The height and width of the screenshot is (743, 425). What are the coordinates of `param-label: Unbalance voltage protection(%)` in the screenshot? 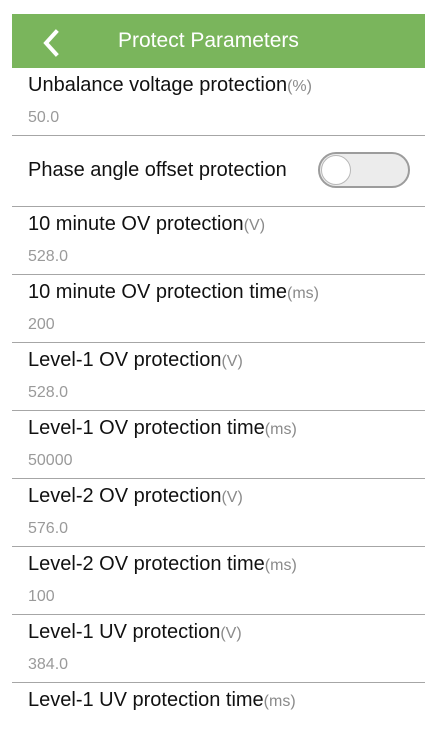 It's located at (170, 85).